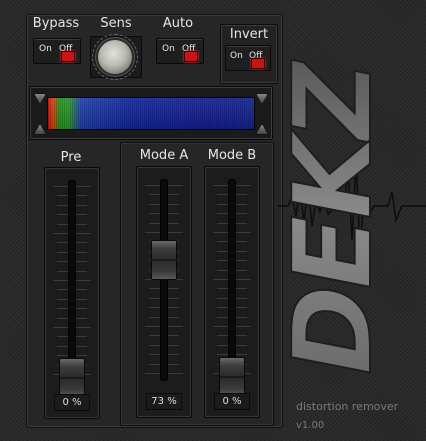  I want to click on range-handle-top-right-icon, so click(262, 98).